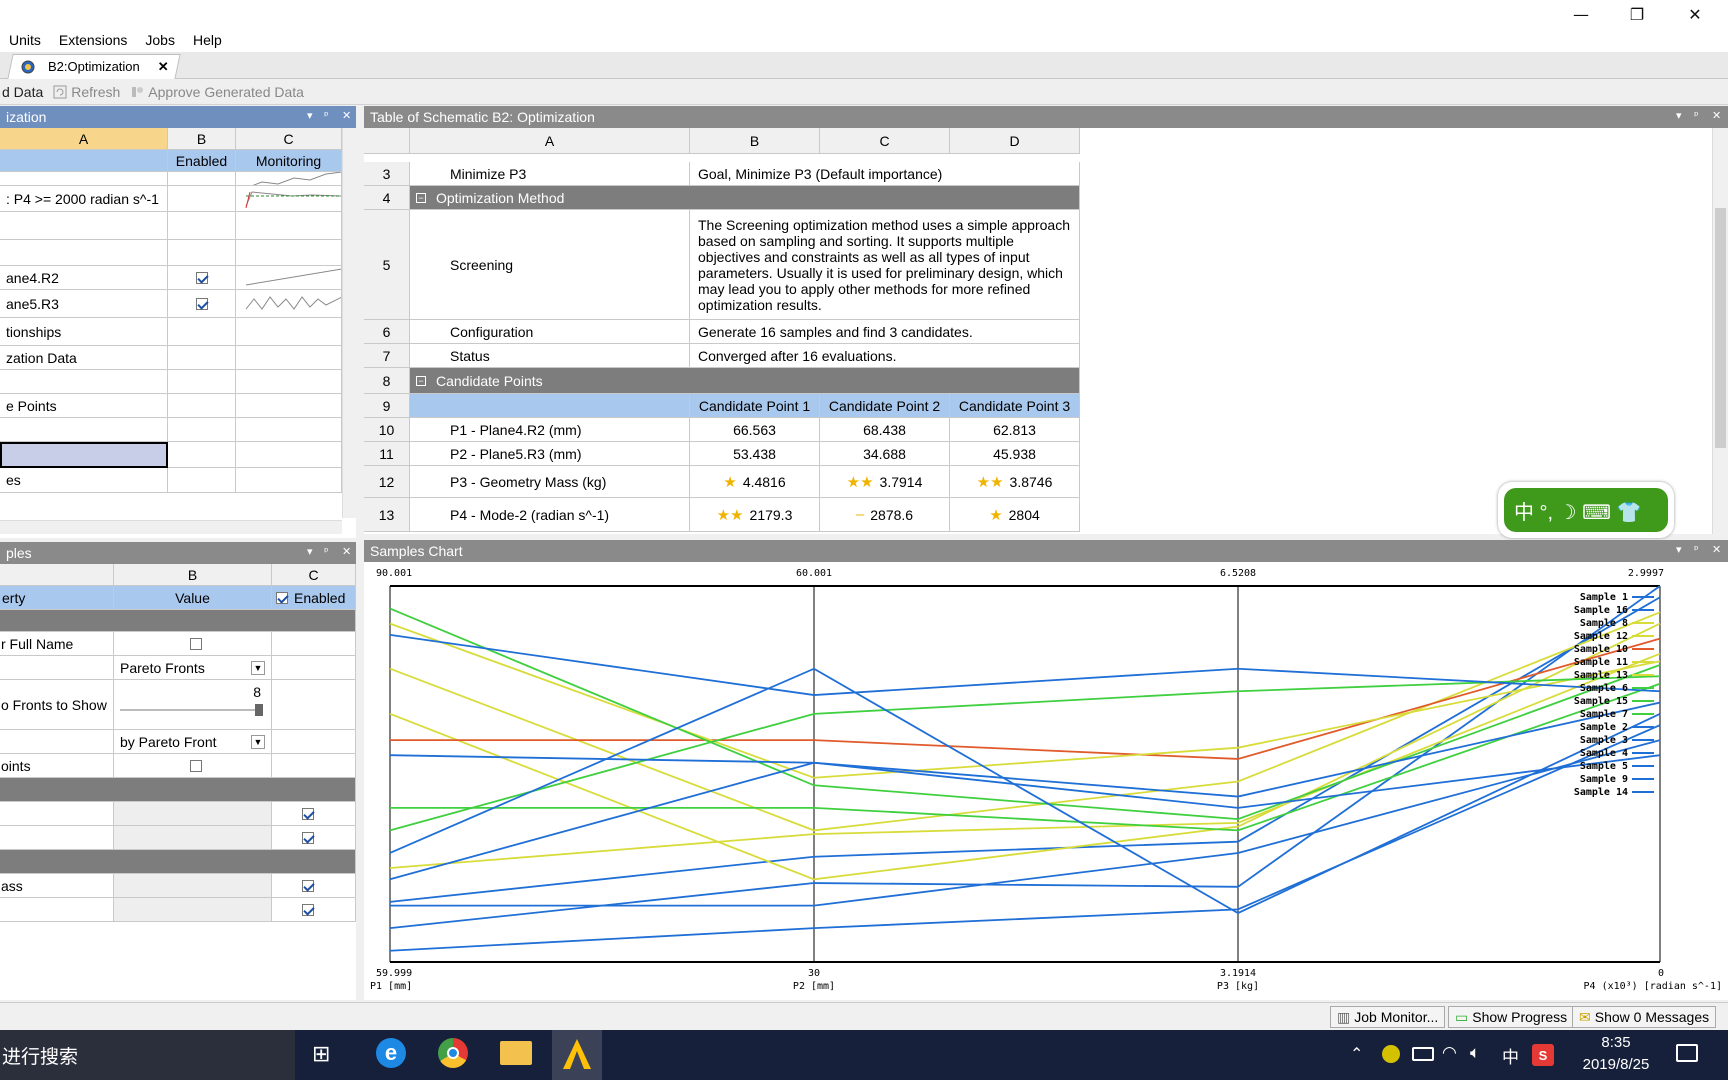 Image resolution: width=1728 pixels, height=1080 pixels. Describe the element at coordinates (1356, 1054) in the screenshot. I see `chevron-up-icon: ⌃` at that location.